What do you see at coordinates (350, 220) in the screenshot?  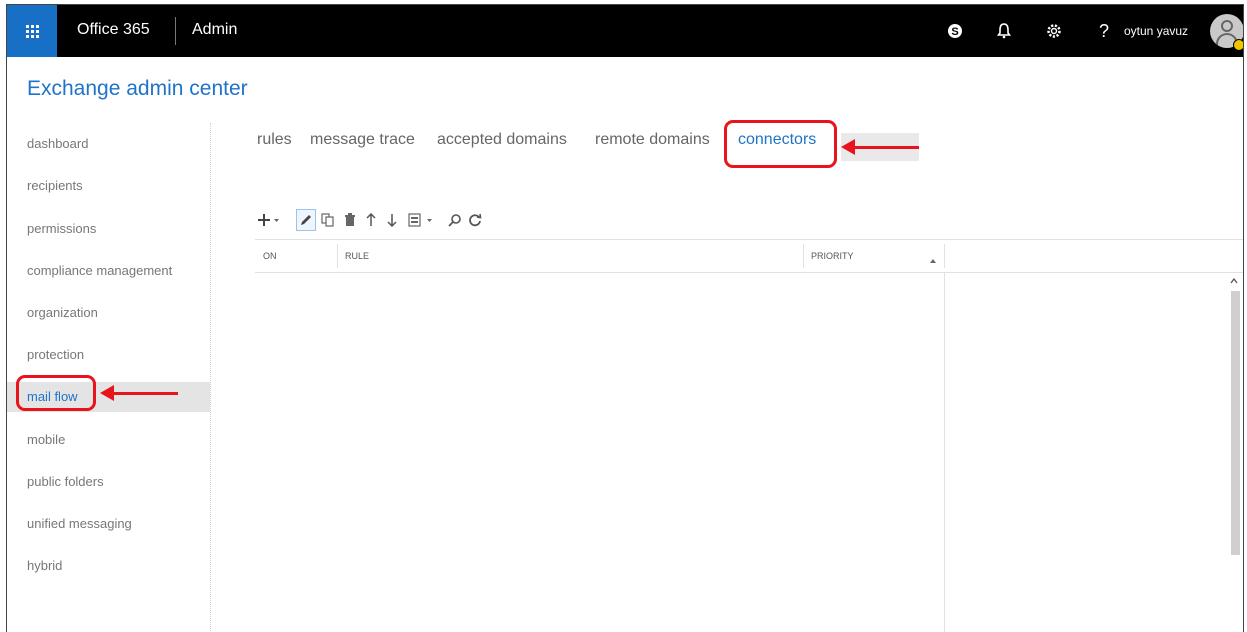 I see `delete-icon` at bounding box center [350, 220].